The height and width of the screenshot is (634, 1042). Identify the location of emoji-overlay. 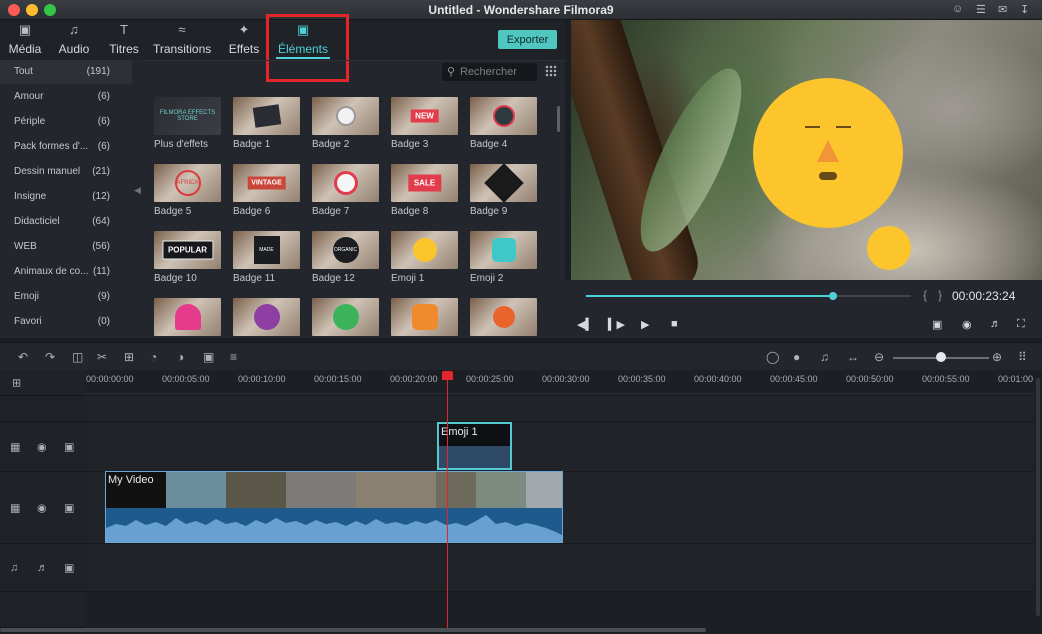
(828, 153).